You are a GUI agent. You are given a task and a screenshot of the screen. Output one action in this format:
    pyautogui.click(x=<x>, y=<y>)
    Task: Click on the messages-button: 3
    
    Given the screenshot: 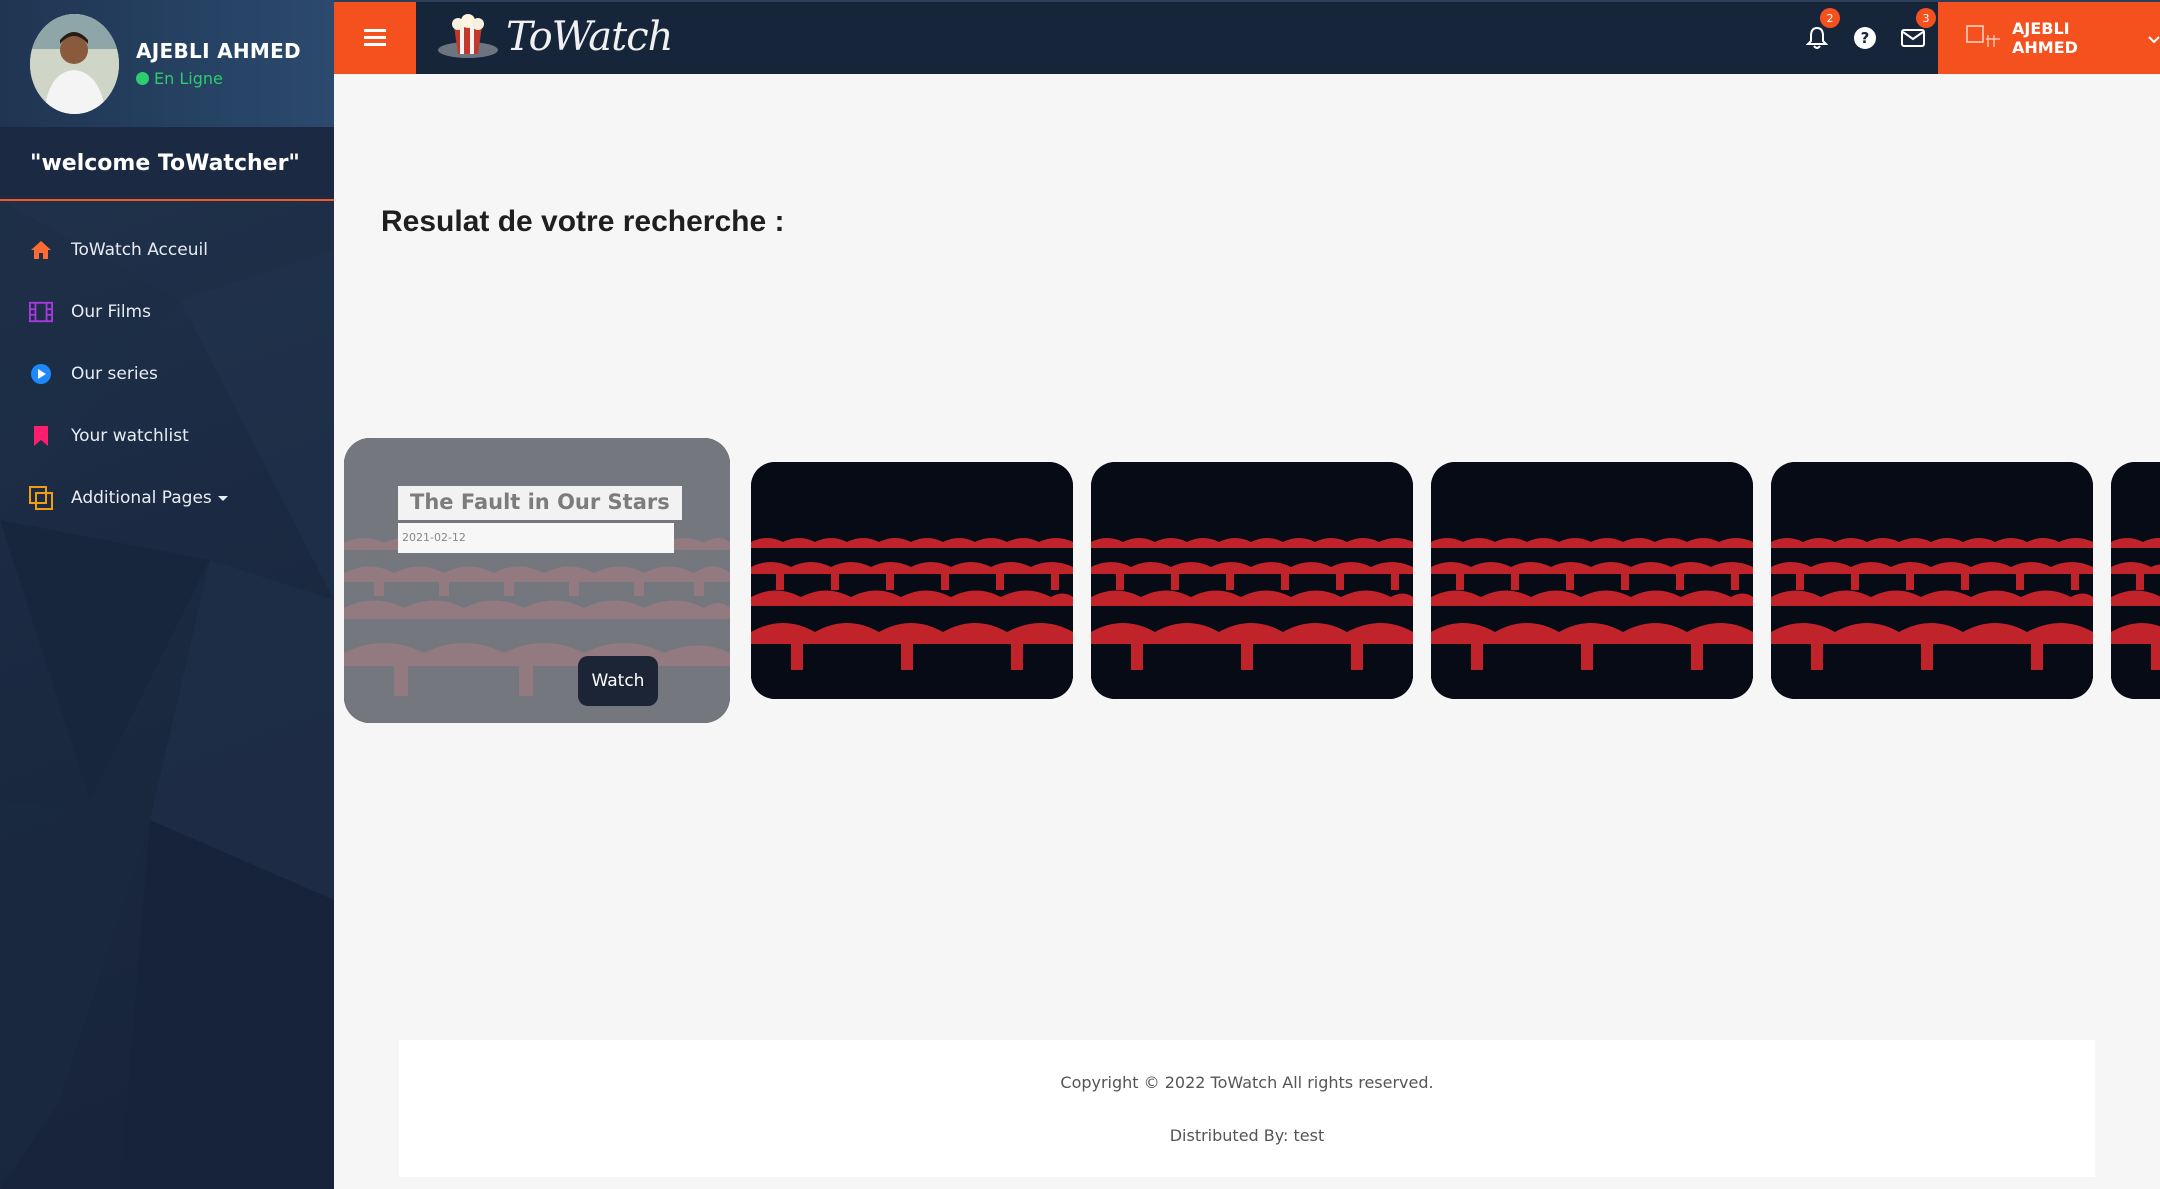 What is the action you would take?
    pyautogui.click(x=1917, y=30)
    